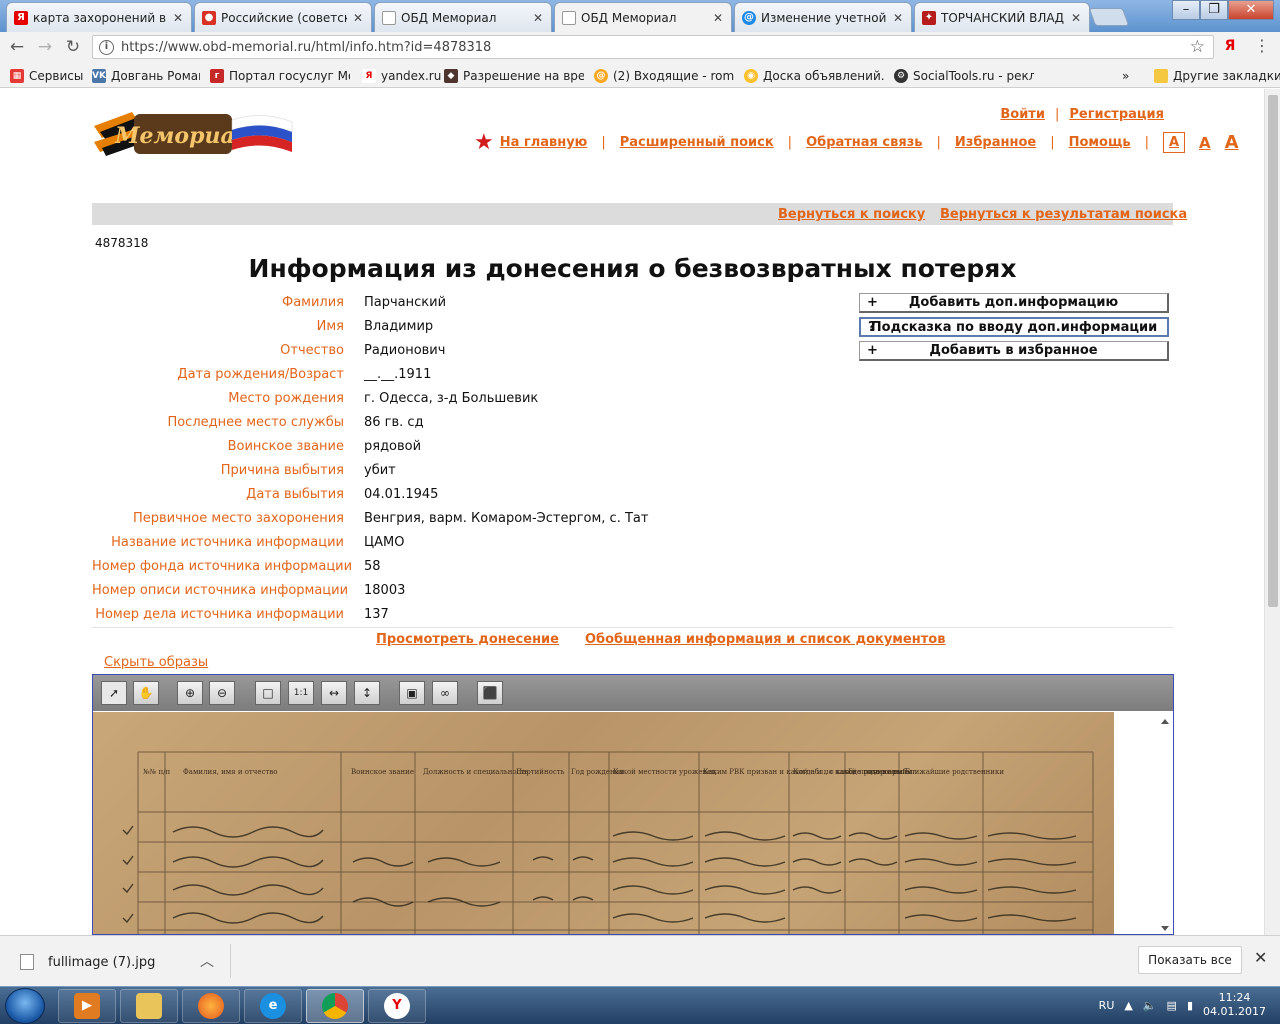  What do you see at coordinates (412, 693) in the screenshot?
I see `save-icon: ▣` at bounding box center [412, 693].